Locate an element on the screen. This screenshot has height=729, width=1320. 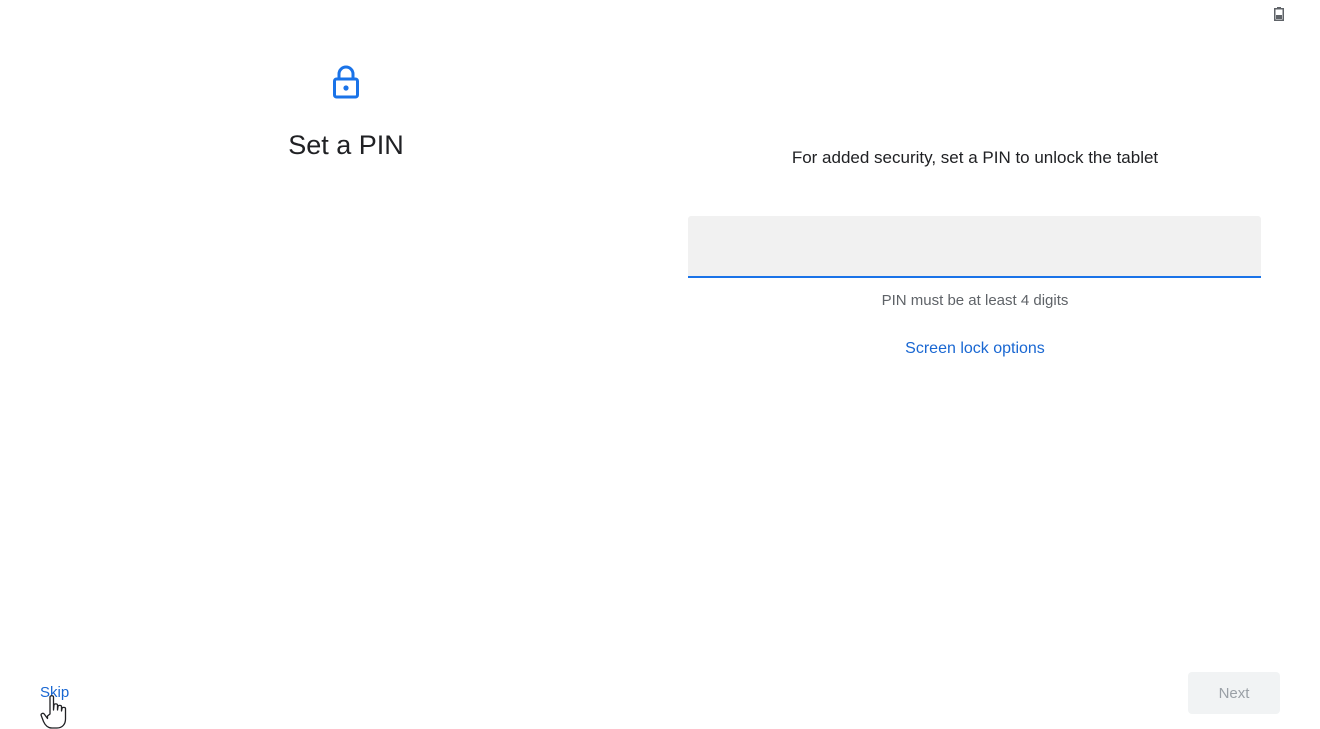
screen-lock-options-link: Screen lock options is located at coordinates (975, 349).